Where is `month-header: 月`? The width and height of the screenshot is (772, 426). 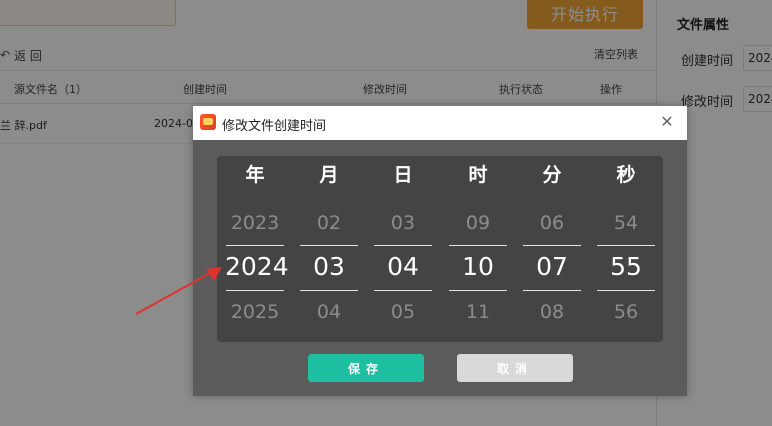 month-header: 月 is located at coordinates (329, 175).